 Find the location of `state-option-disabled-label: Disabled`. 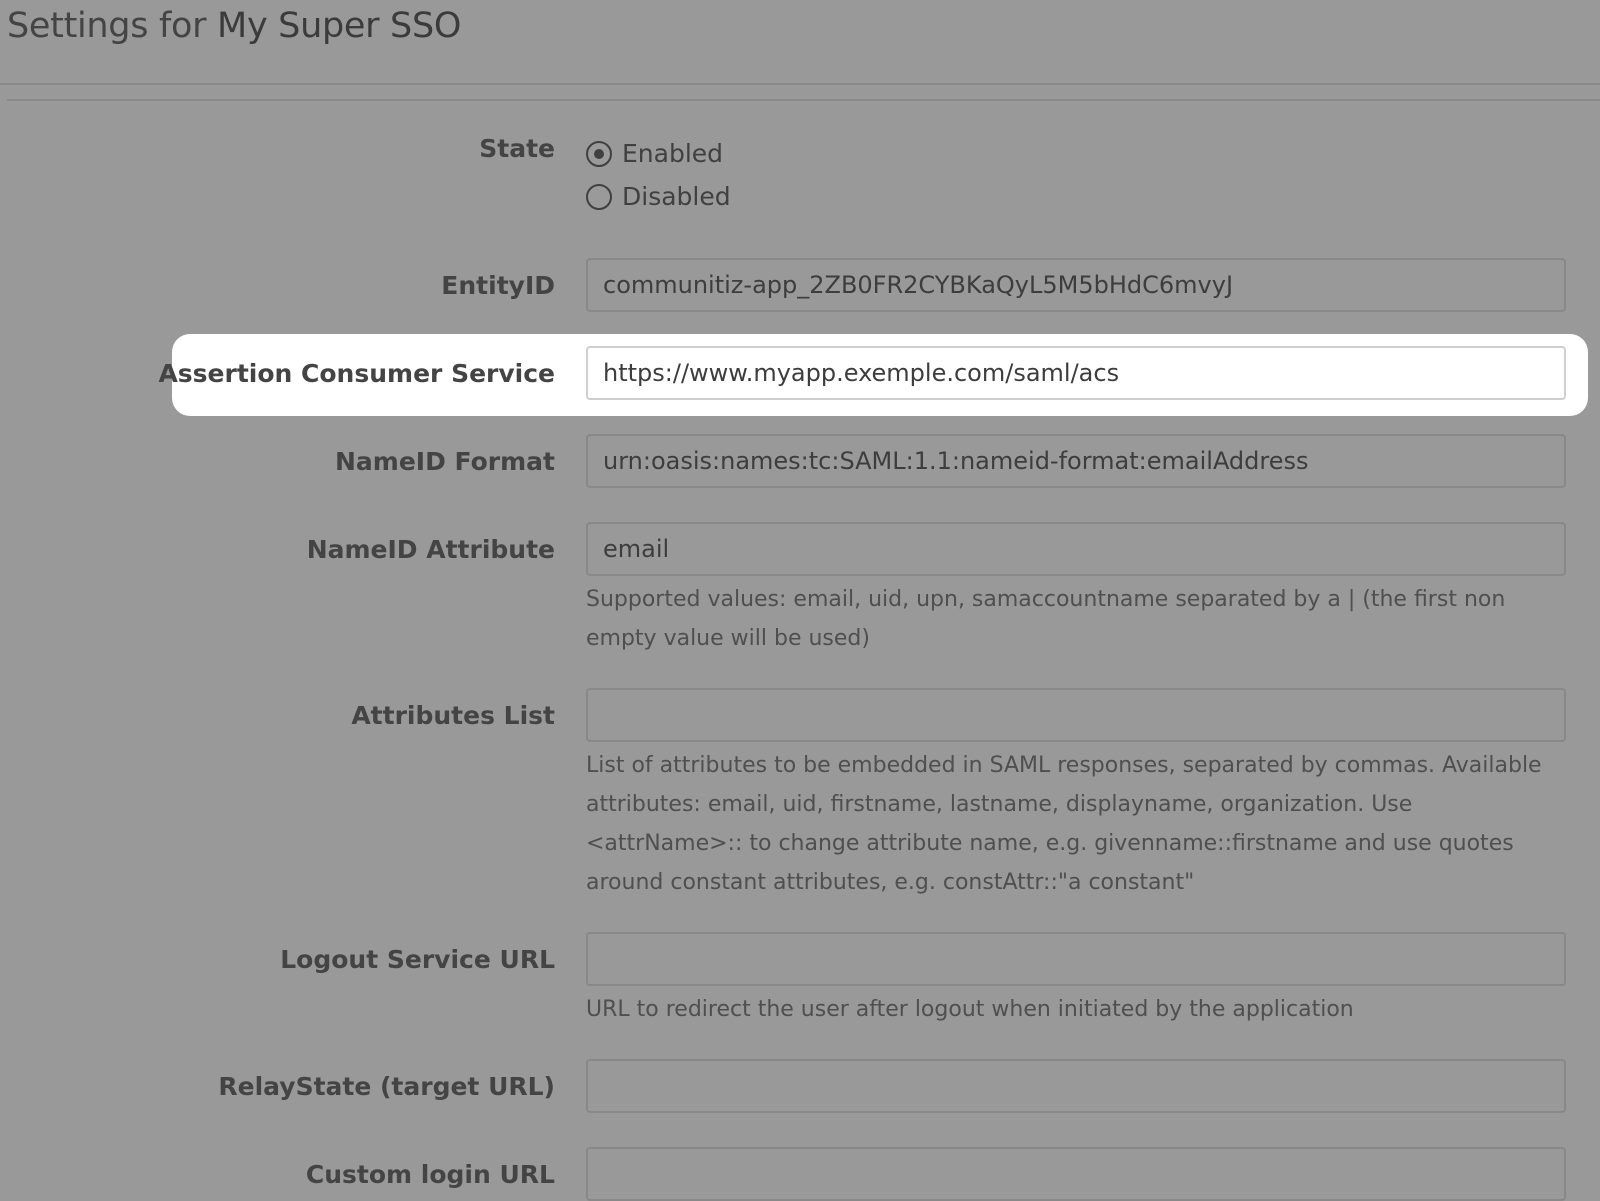

state-option-disabled-label: Disabled is located at coordinates (676, 196).